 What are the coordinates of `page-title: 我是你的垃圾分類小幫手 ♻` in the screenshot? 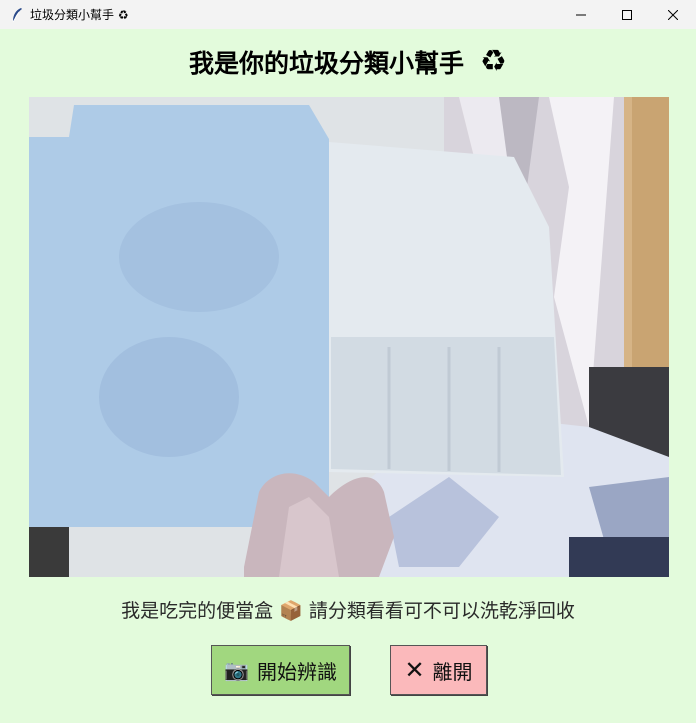 It's located at (348, 62).